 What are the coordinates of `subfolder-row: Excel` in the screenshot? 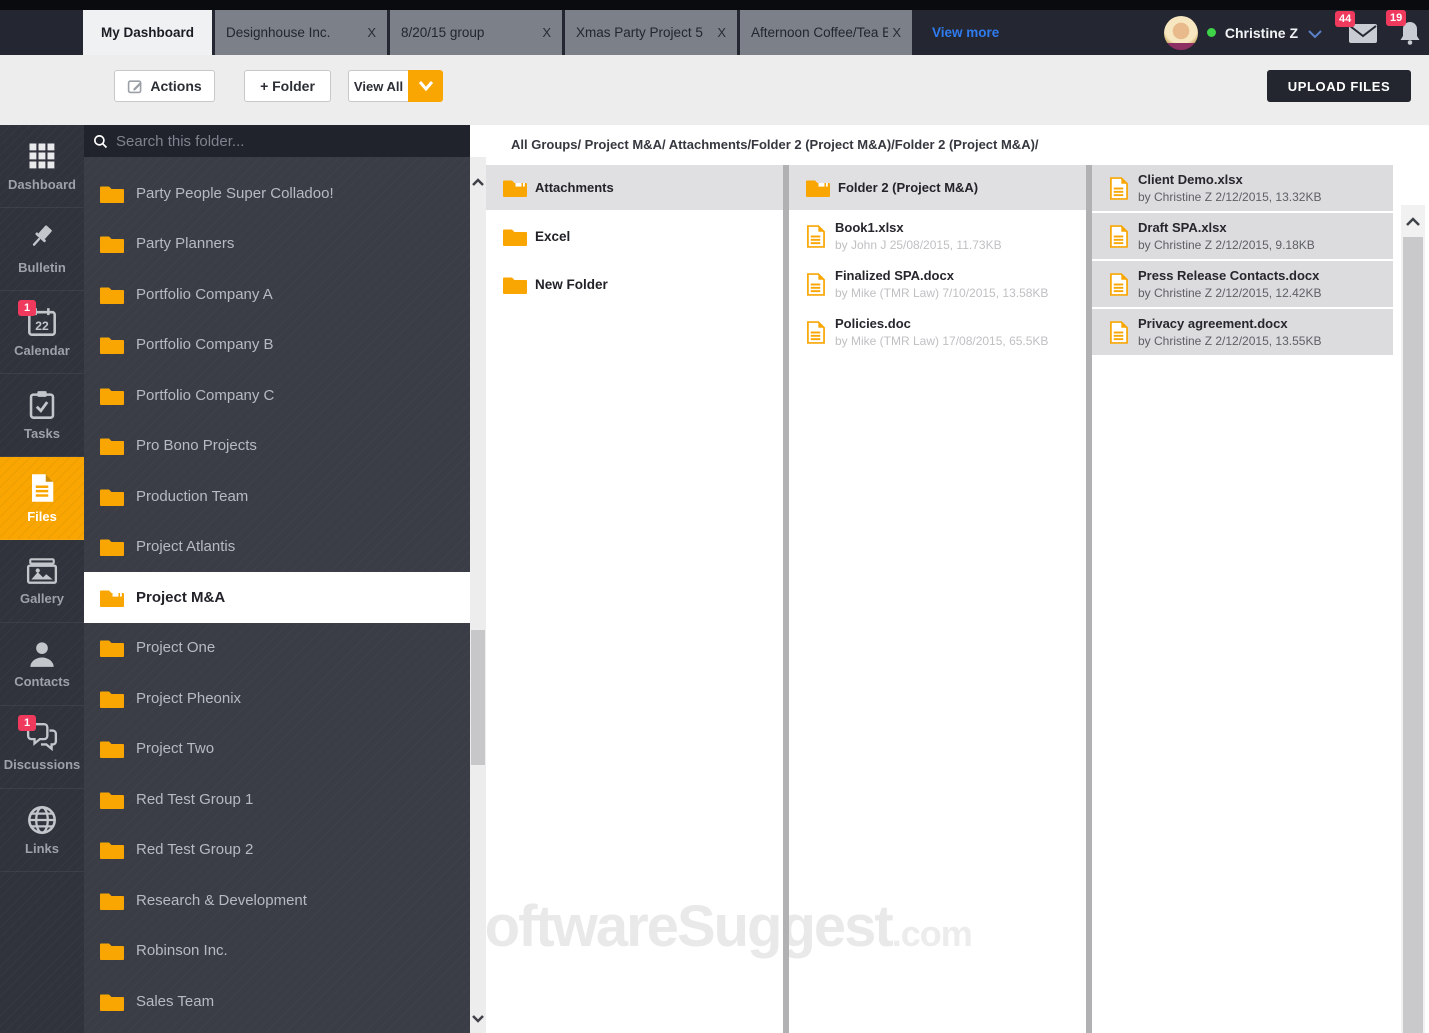 It's located at (634, 236).